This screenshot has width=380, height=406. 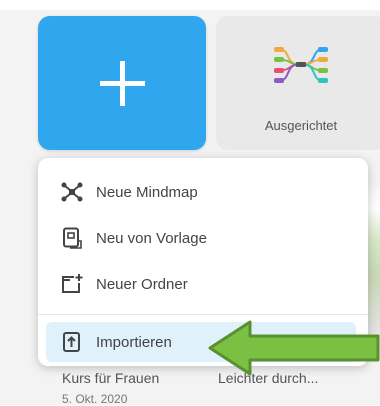 What do you see at coordinates (134, 342) in the screenshot?
I see `menu-item-label: Importieren` at bounding box center [134, 342].